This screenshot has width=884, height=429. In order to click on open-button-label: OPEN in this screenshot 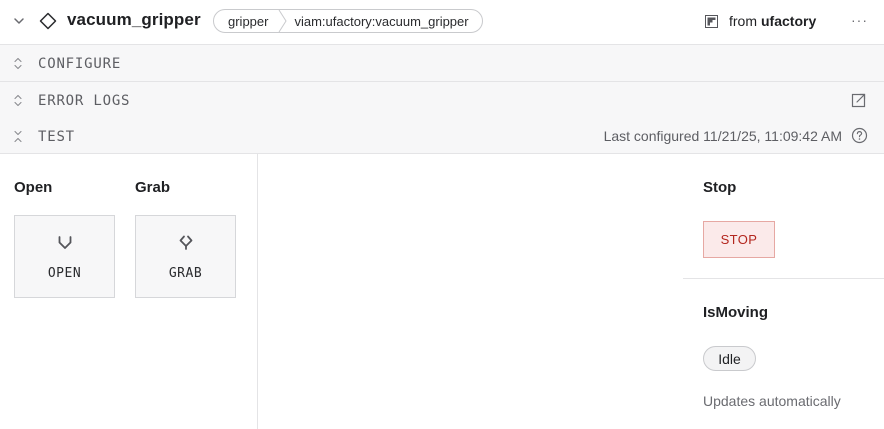, I will do `click(64, 273)`.